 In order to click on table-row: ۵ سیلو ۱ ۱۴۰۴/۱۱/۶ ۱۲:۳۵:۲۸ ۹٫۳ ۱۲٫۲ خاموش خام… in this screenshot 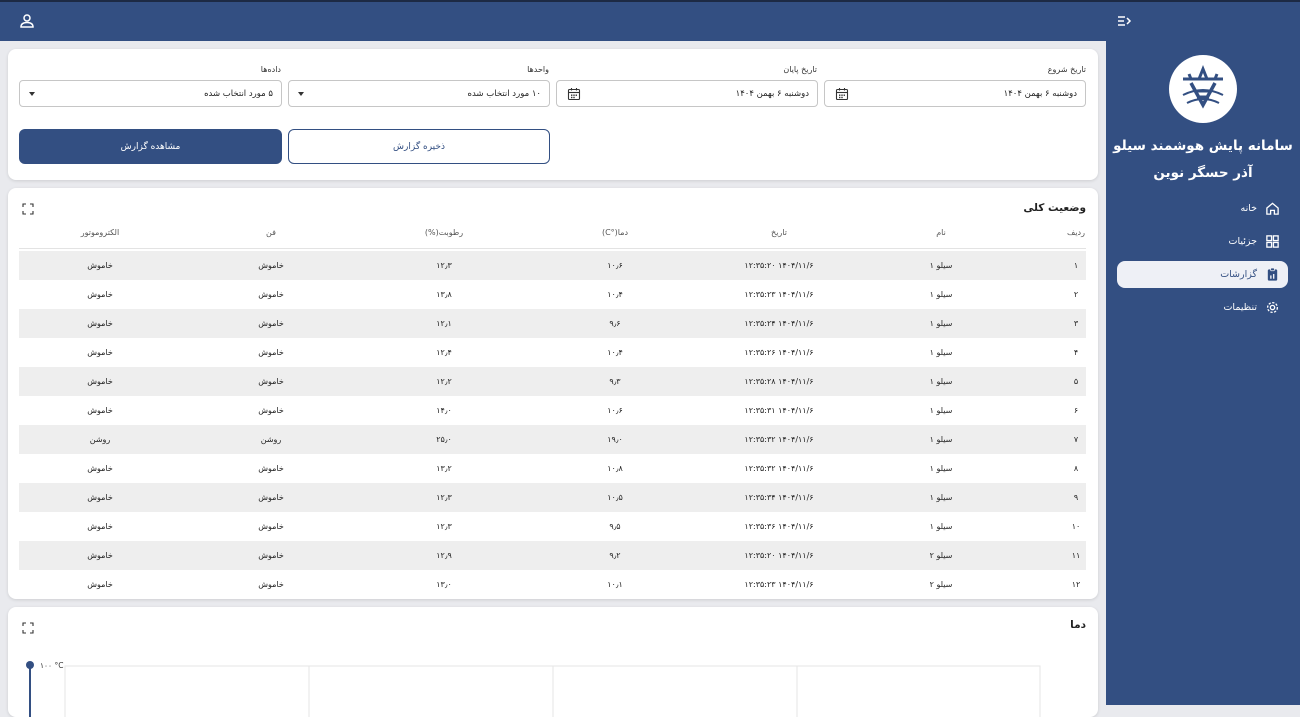, I will do `click(552, 381)`.